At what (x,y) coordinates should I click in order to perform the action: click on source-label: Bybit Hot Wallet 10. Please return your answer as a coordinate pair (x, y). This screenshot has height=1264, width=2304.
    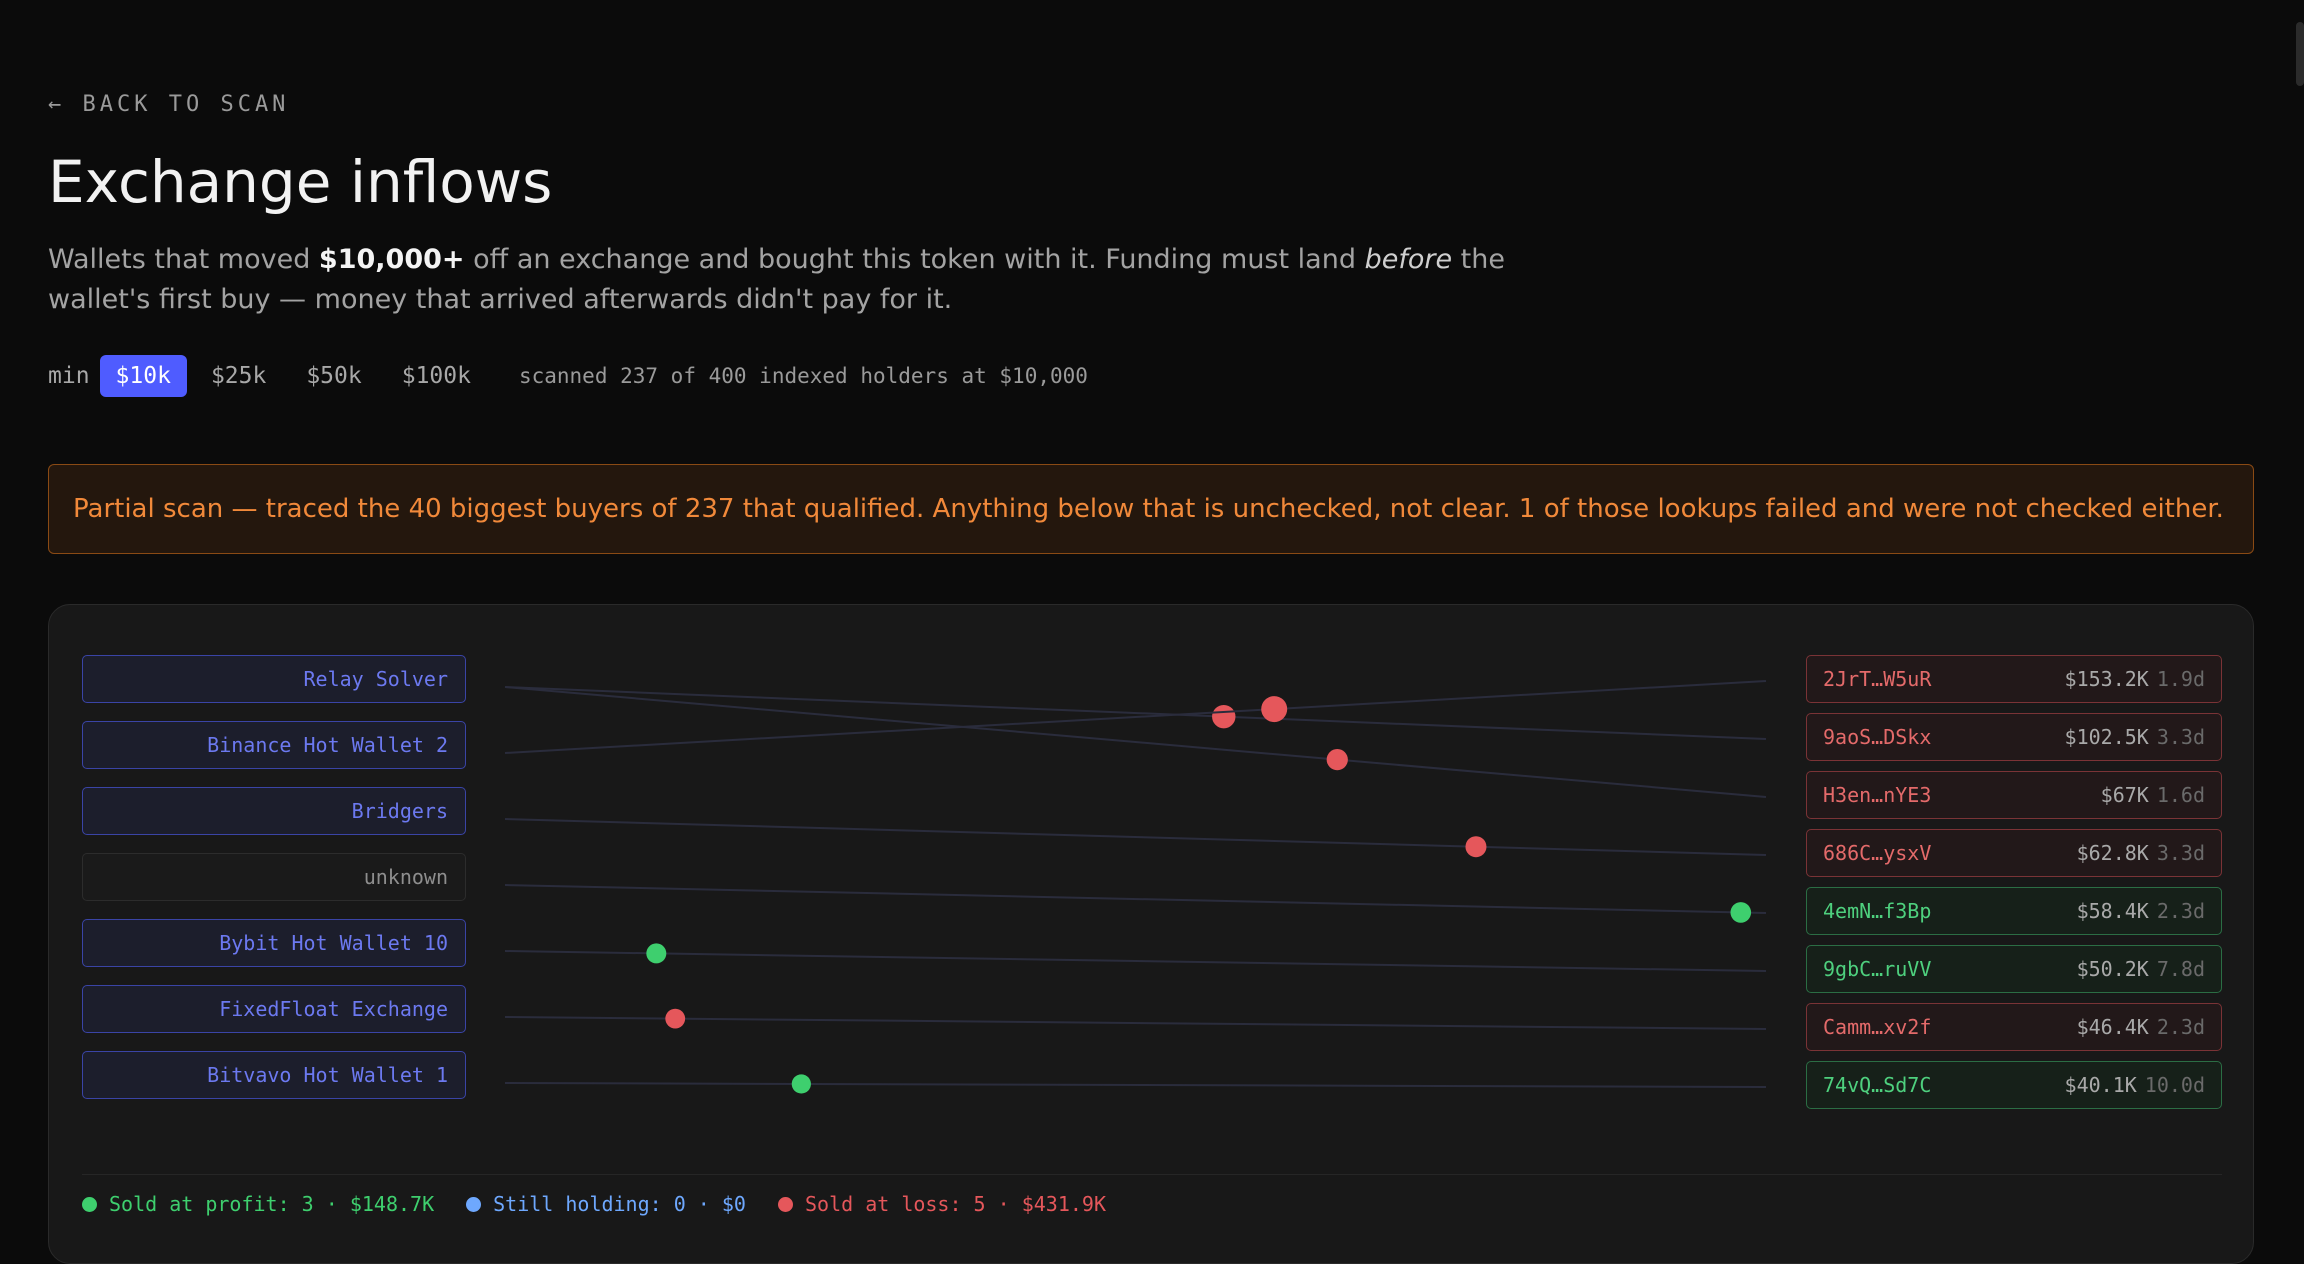
    Looking at the image, I should click on (333, 943).